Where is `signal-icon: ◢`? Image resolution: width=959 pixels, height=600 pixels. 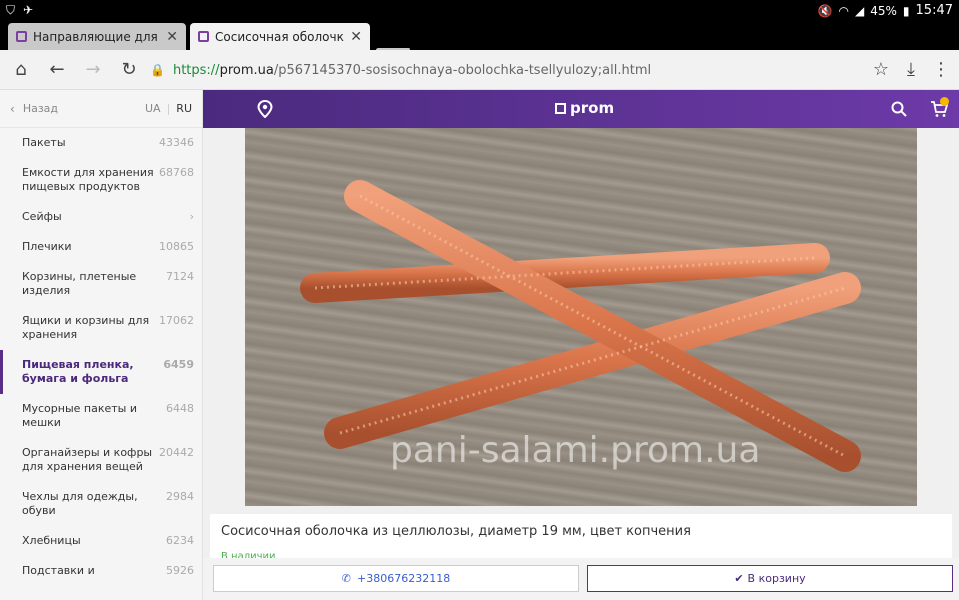
signal-icon: ◢ is located at coordinates (860, 10).